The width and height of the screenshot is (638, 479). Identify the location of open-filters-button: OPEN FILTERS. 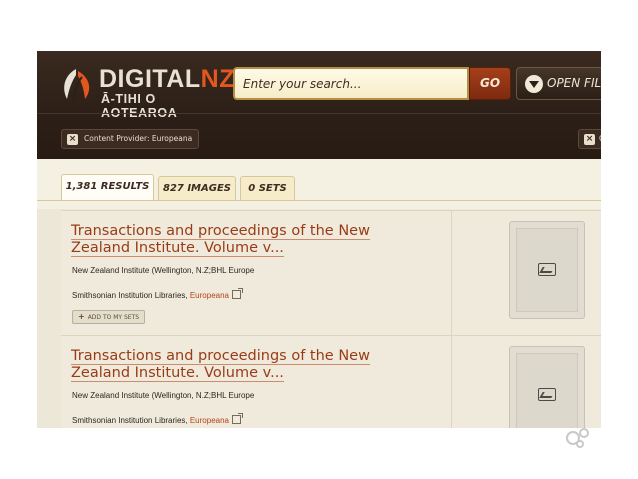
(558, 83).